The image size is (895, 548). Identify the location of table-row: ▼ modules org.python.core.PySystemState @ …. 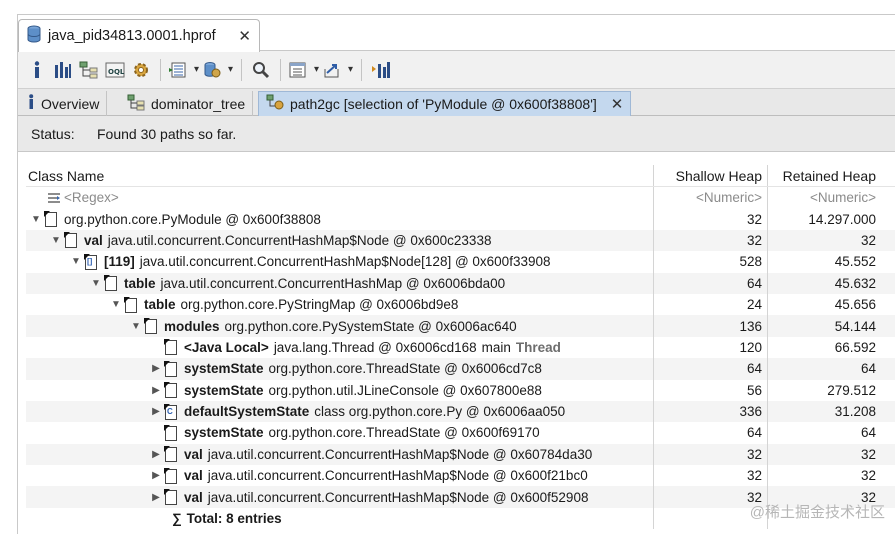
(460, 326).